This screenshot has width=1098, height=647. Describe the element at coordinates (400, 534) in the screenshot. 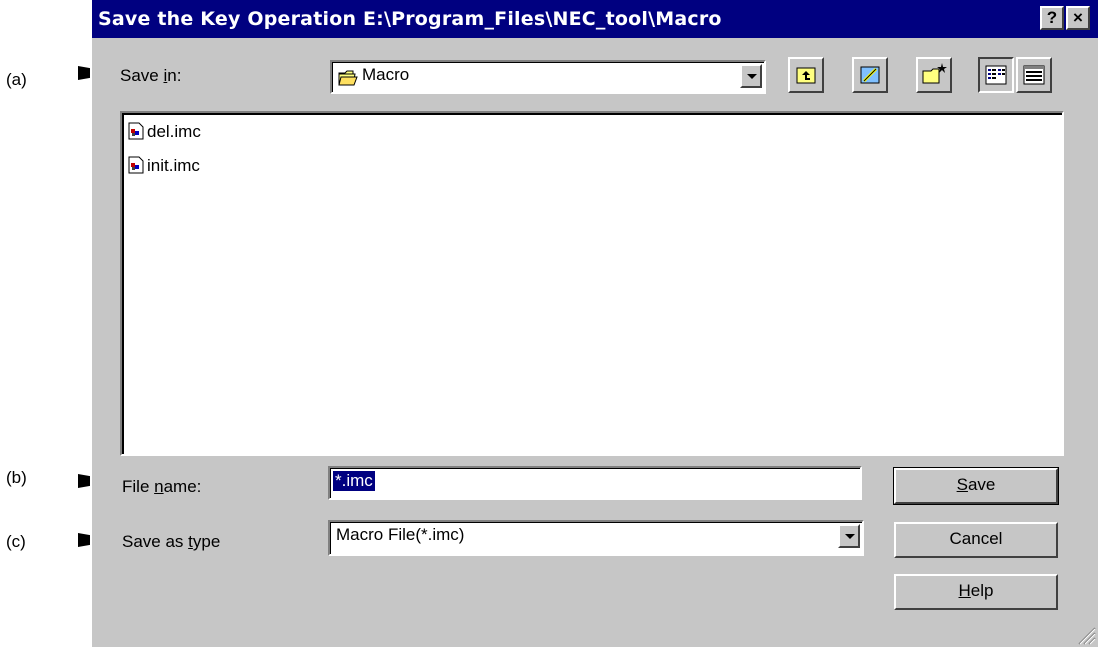

I see `save-as-type-value: Macro File(*.imc)` at that location.